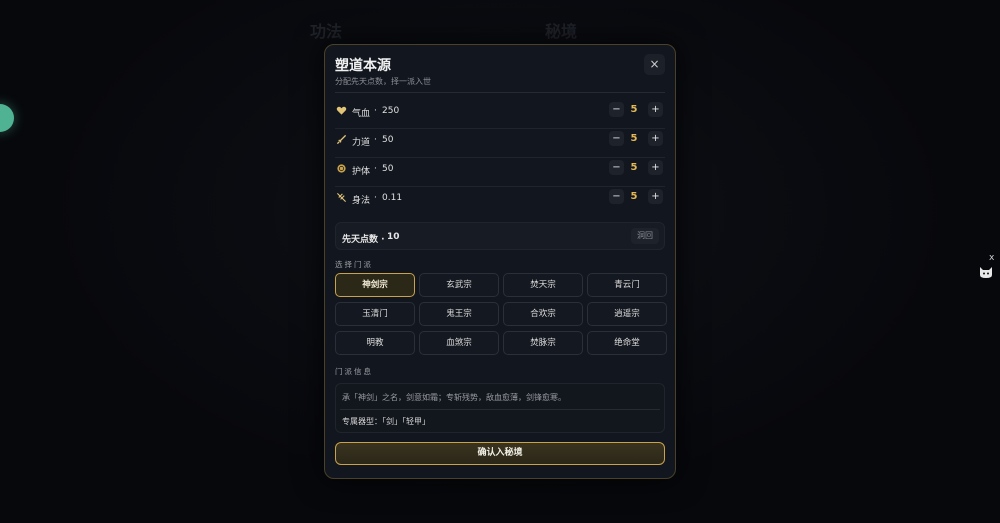 The width and height of the screenshot is (1000, 523). Describe the element at coordinates (393, 237) in the screenshot. I see `free-points-value: 10` at that location.